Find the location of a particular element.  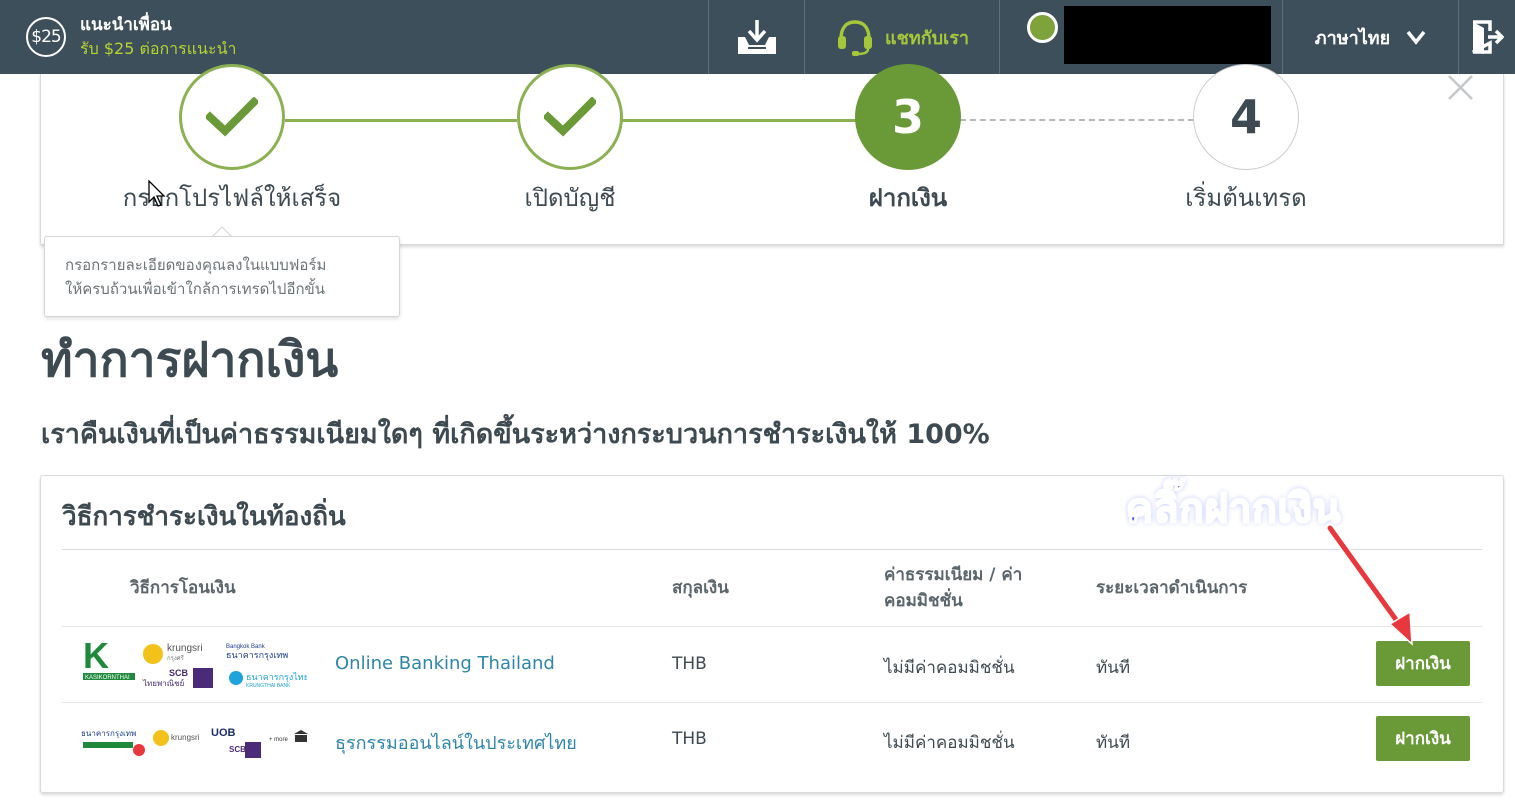

language-selector: ภาษาไทย is located at coordinates (1370, 37).